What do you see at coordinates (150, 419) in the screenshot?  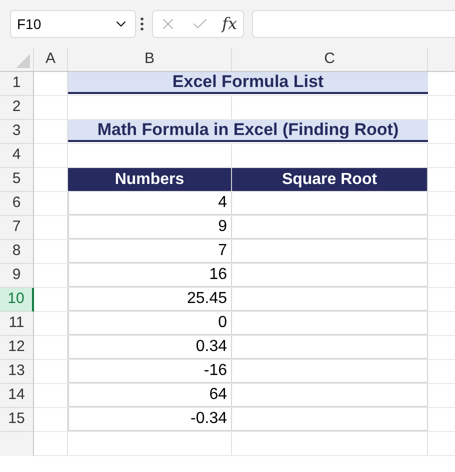 I see `table-cell: -0.34` at bounding box center [150, 419].